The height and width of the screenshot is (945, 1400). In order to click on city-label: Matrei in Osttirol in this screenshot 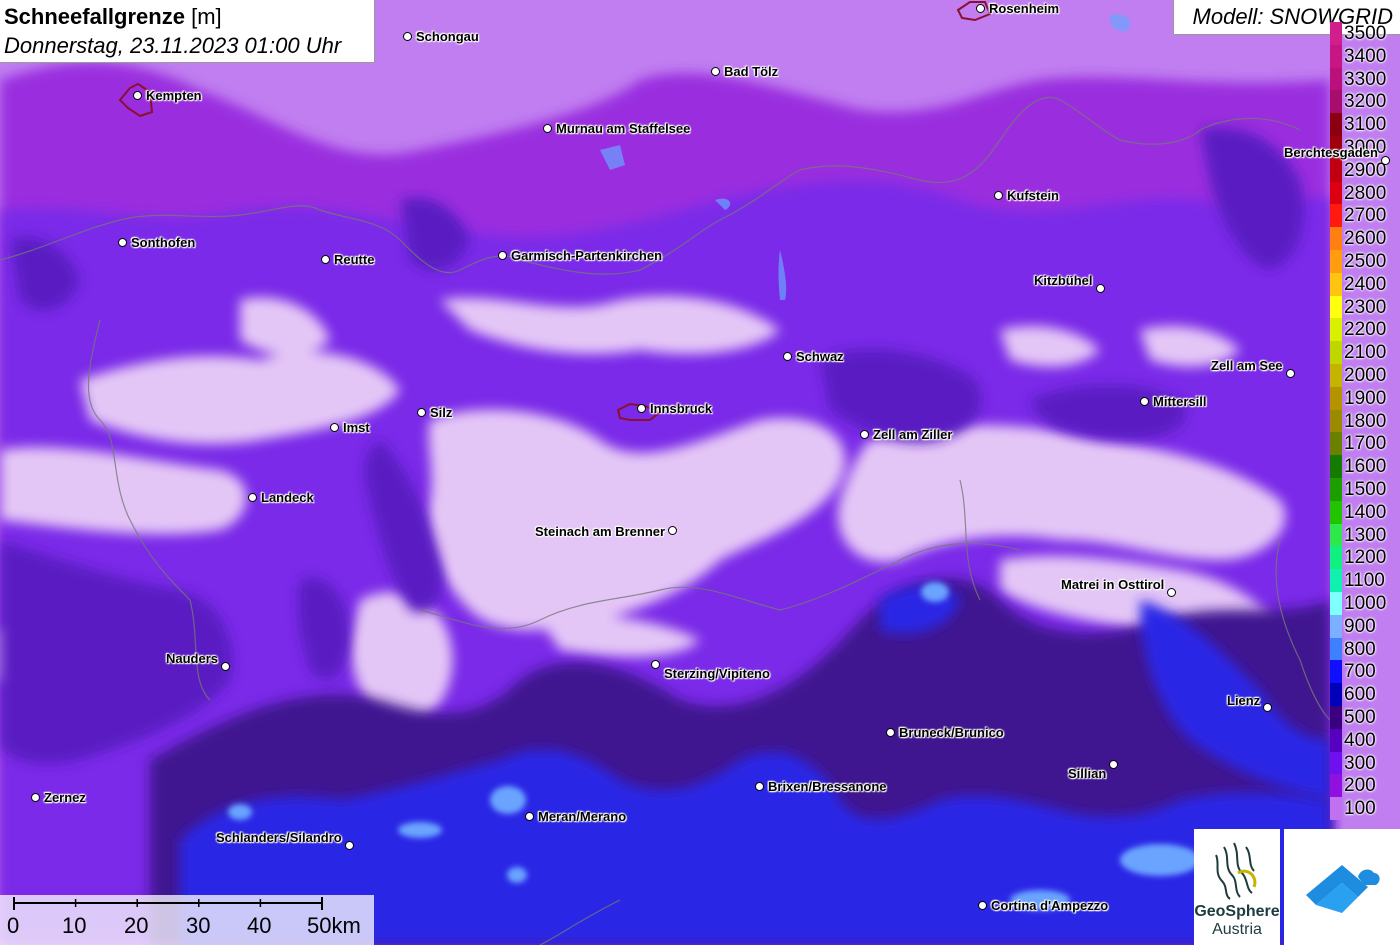, I will do `click(1113, 584)`.